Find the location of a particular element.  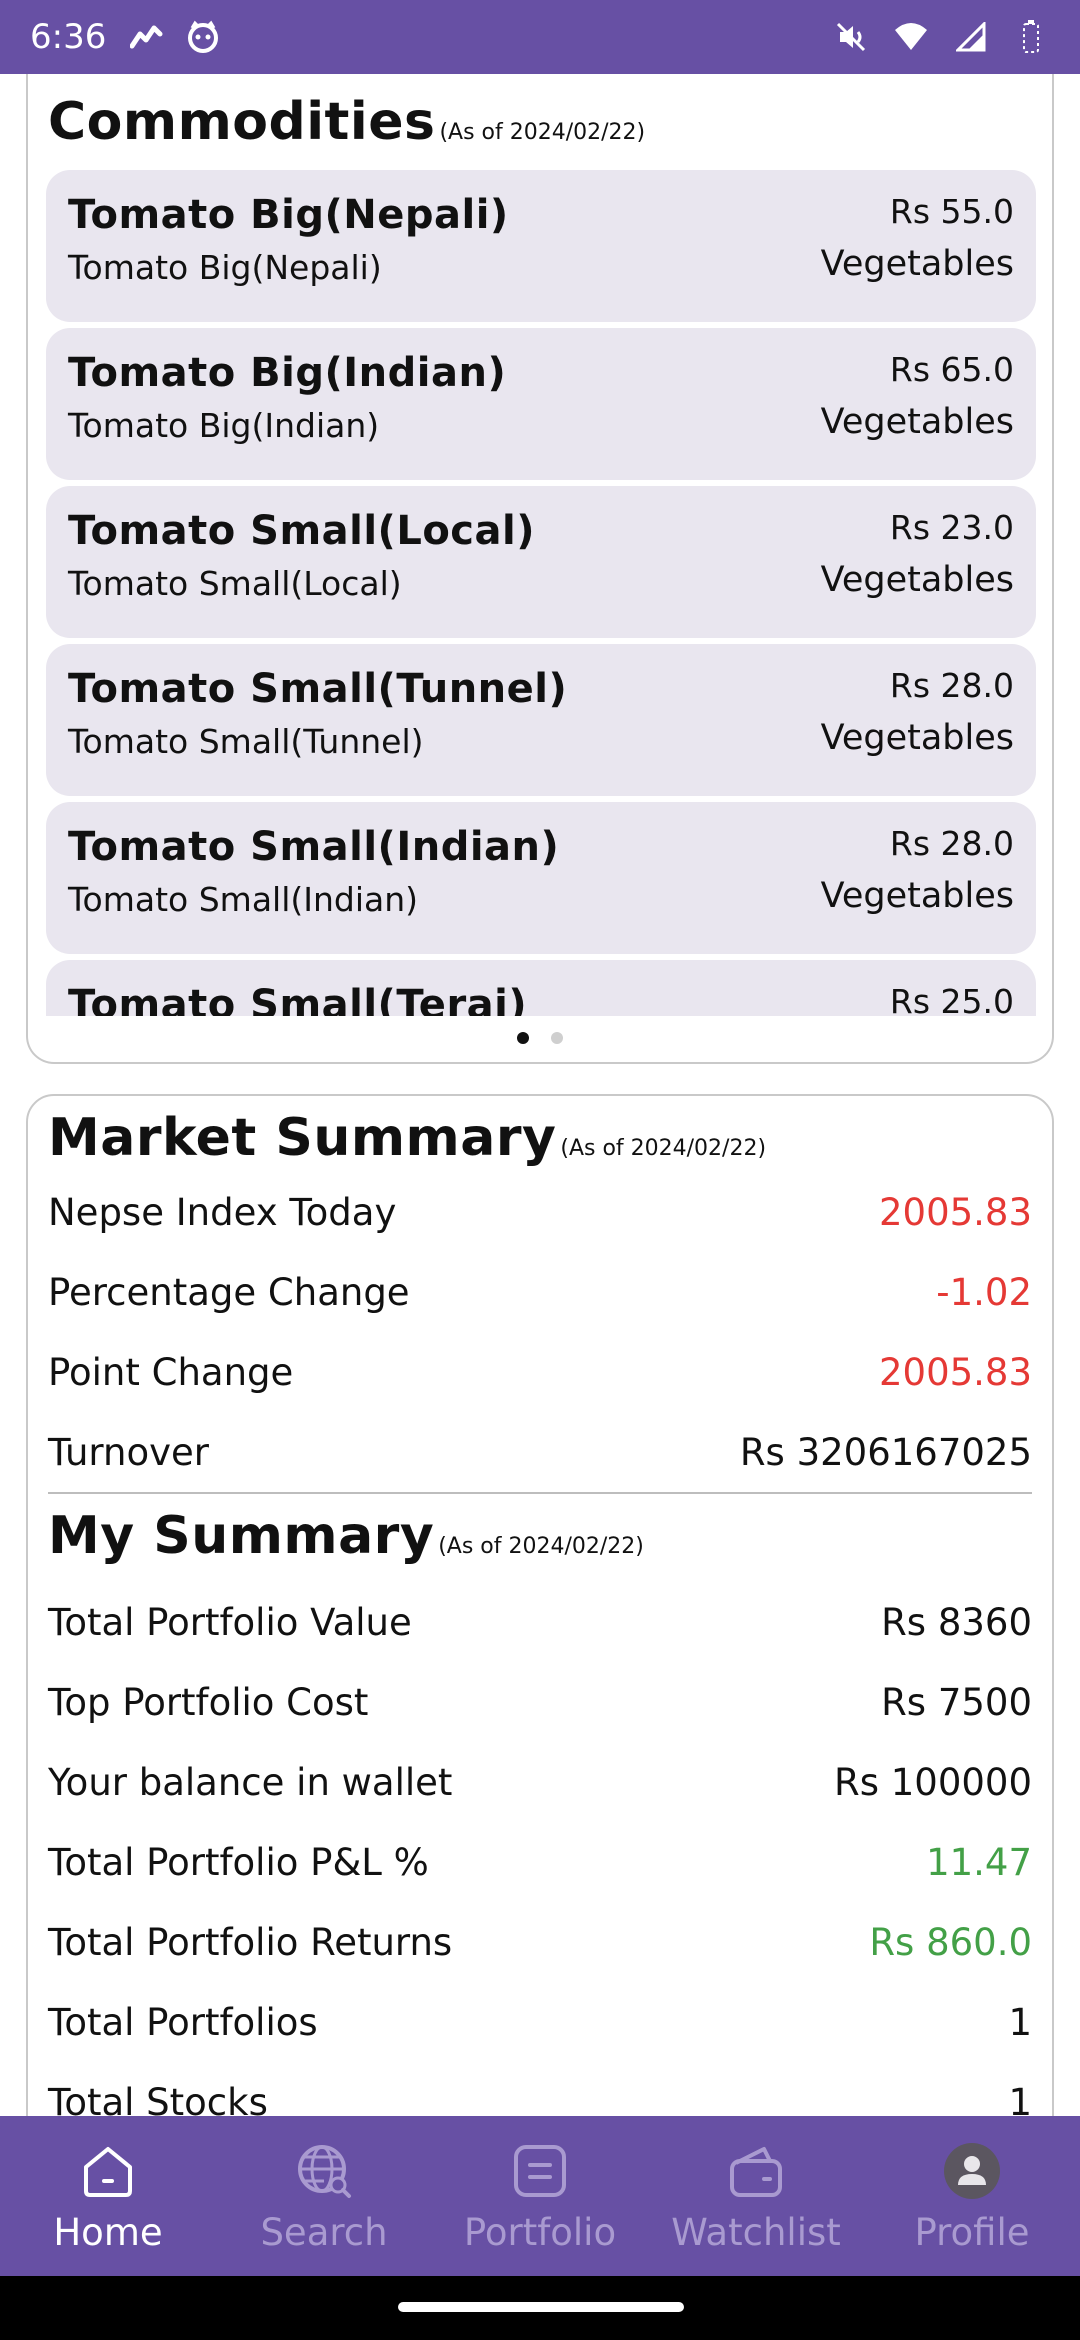

my-summary-title: My Summary is located at coordinates (241, 1536).